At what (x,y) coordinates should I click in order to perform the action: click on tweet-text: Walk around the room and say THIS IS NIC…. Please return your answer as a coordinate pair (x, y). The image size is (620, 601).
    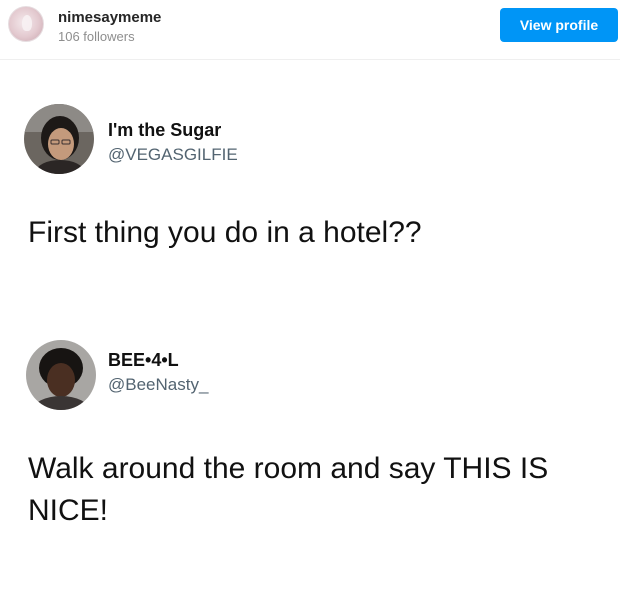
    Looking at the image, I should click on (288, 489).